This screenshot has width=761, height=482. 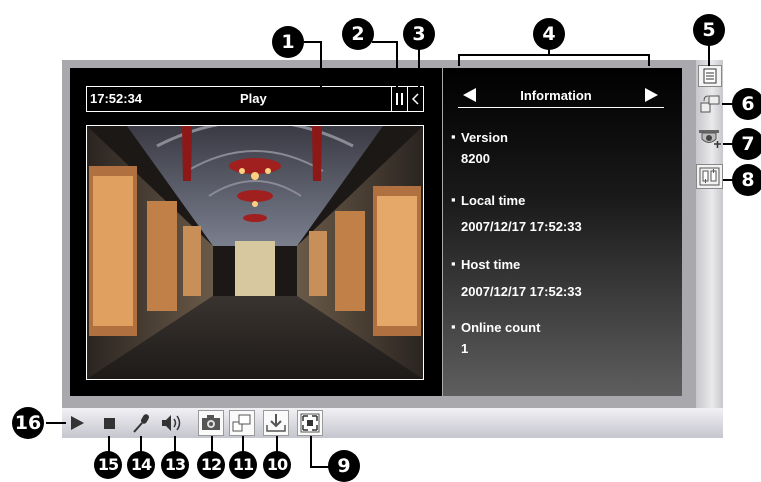 What do you see at coordinates (243, 465) in the screenshot?
I see `callout-11: 11` at bounding box center [243, 465].